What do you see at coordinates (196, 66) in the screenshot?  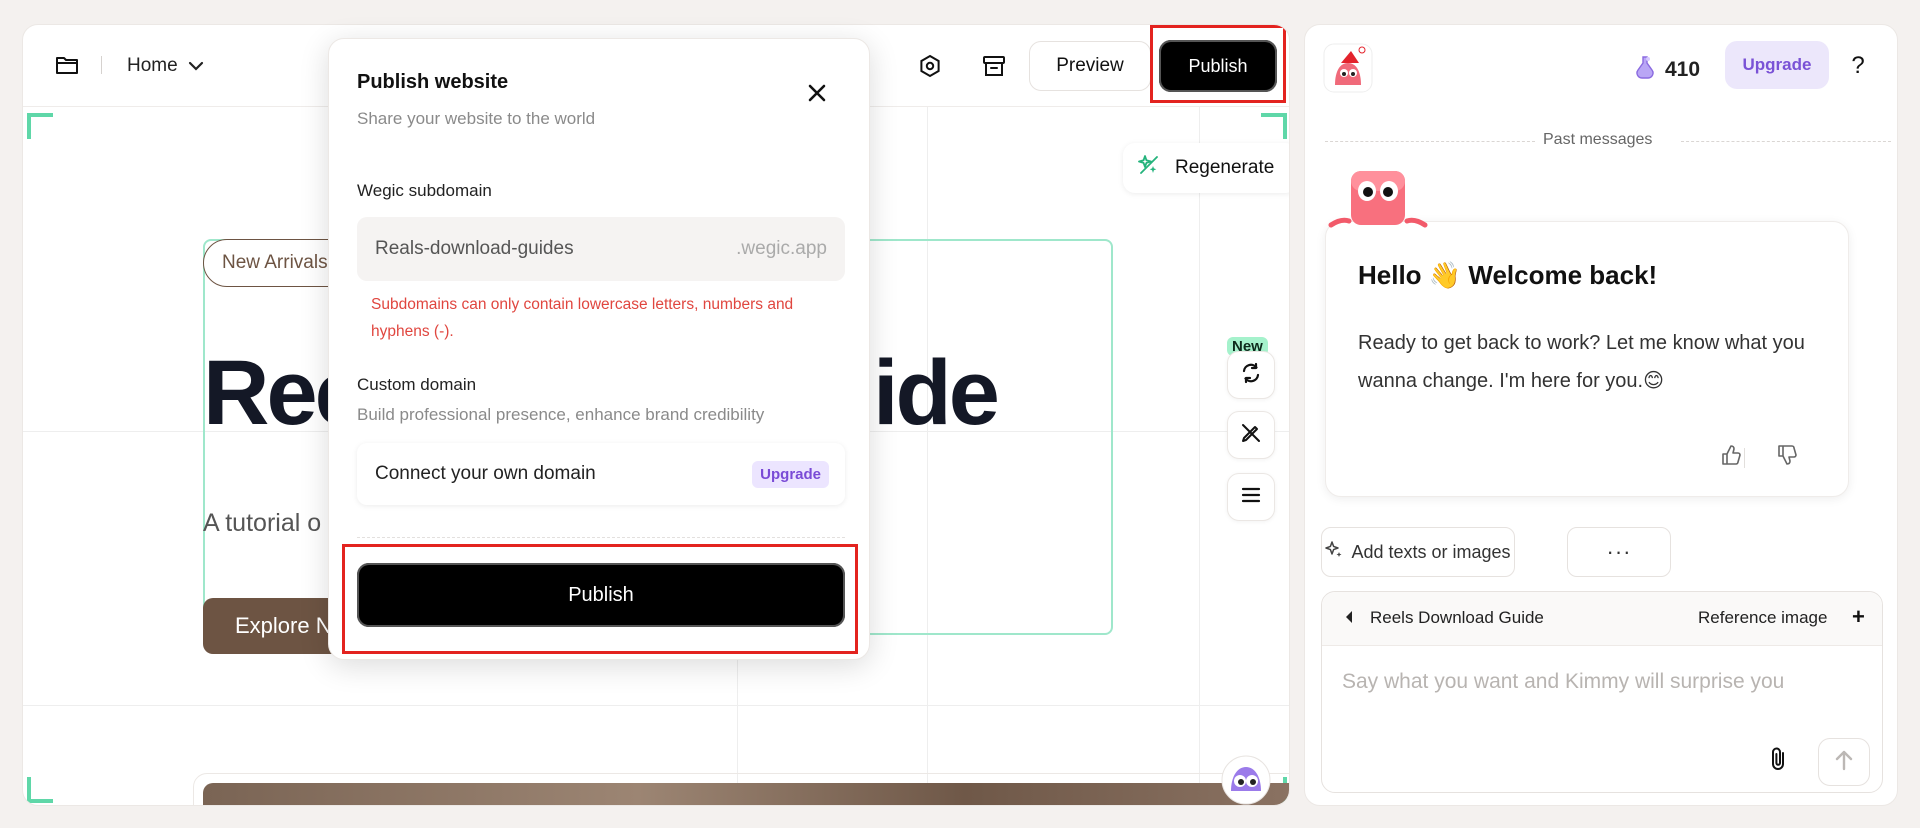 I see `chevron-down-icon` at bounding box center [196, 66].